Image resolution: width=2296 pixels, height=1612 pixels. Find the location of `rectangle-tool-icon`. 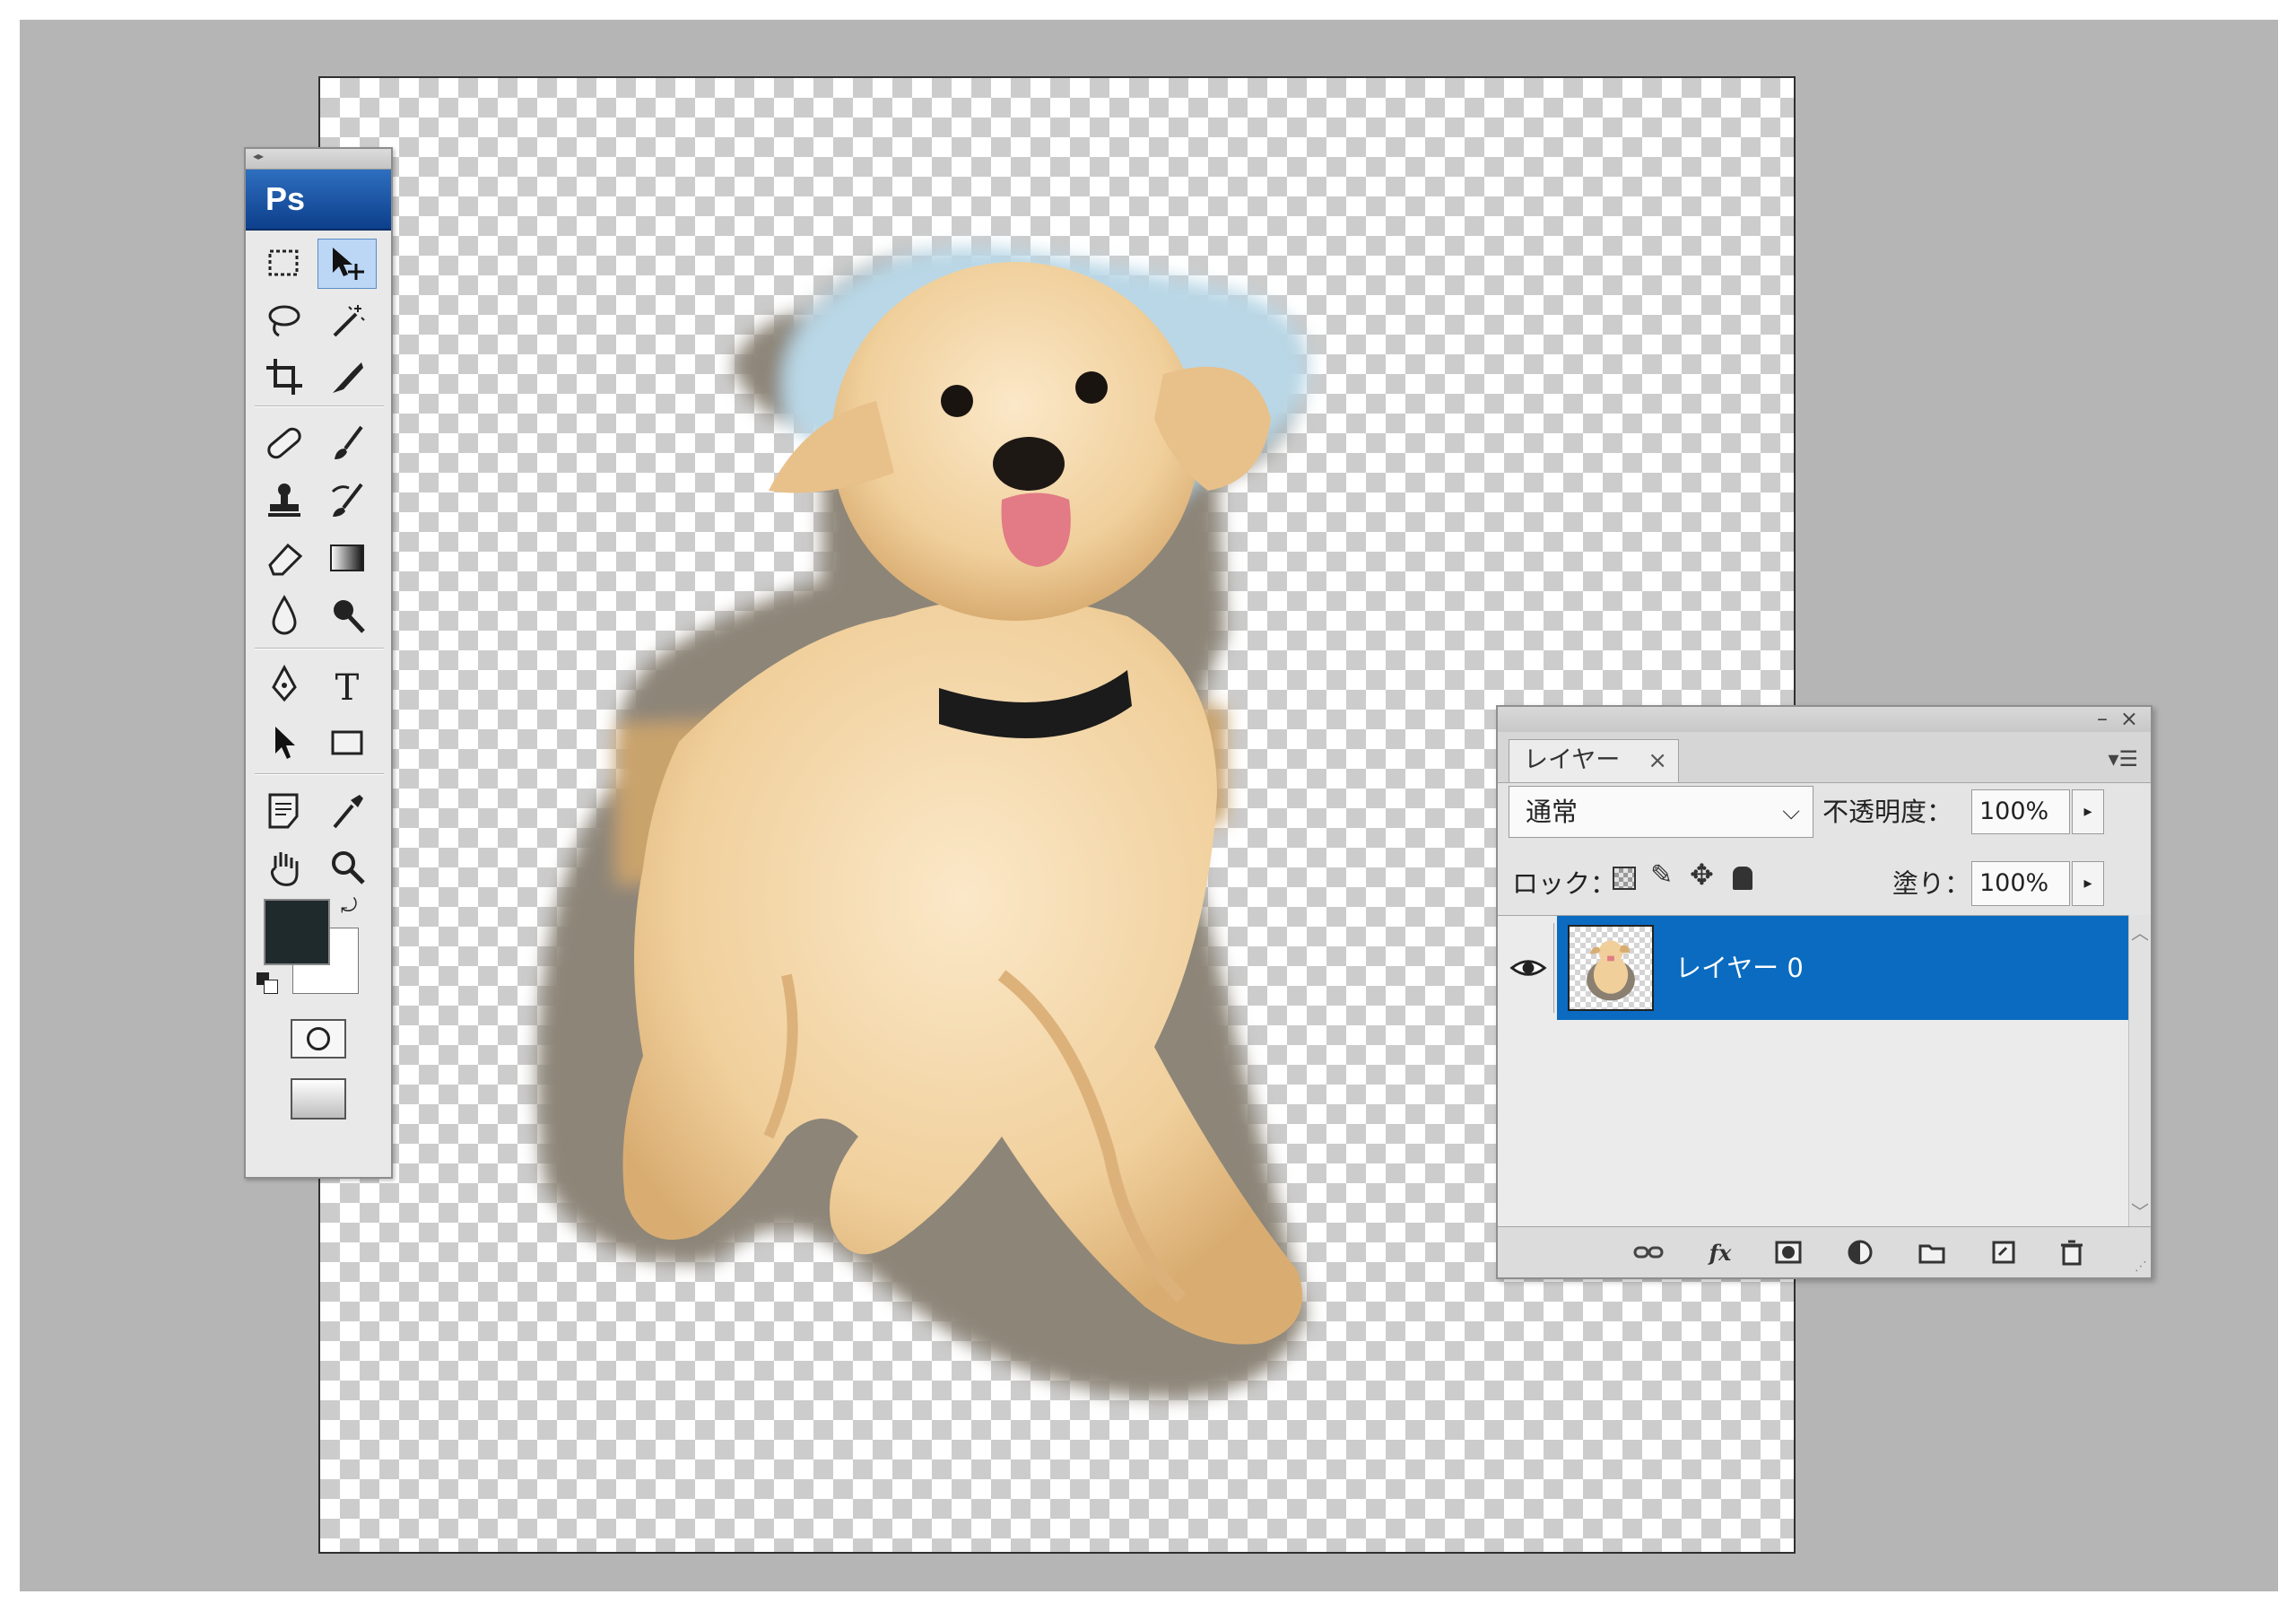

rectangle-tool-icon is located at coordinates (347, 743).